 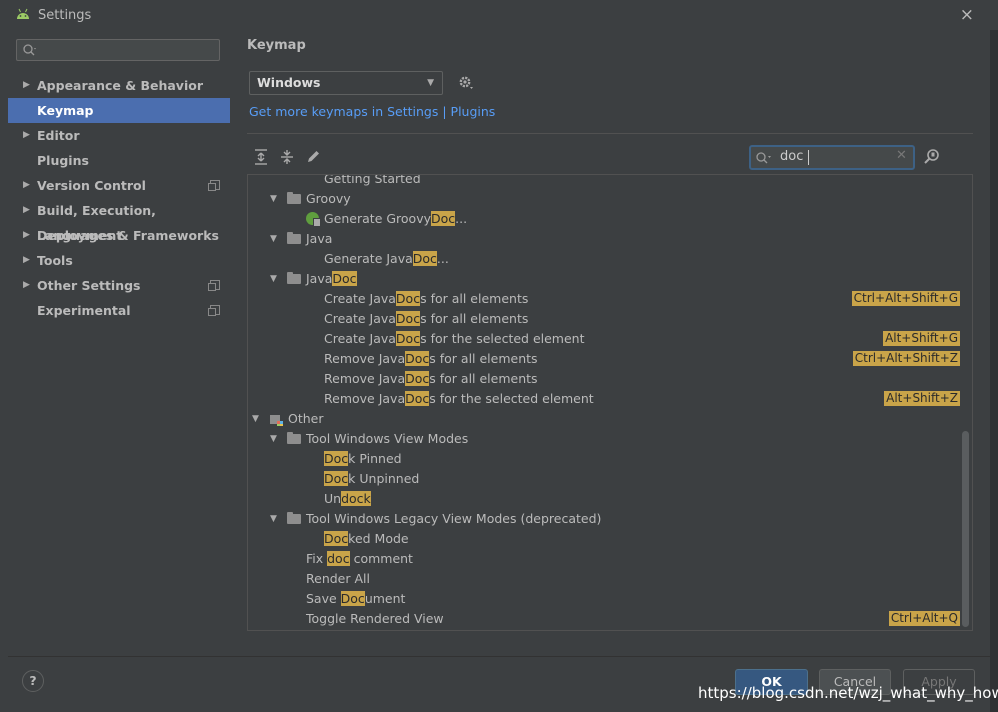 I want to click on tree-group-row: ▼ Tool Windows View Modes, so click(x=604, y=439).